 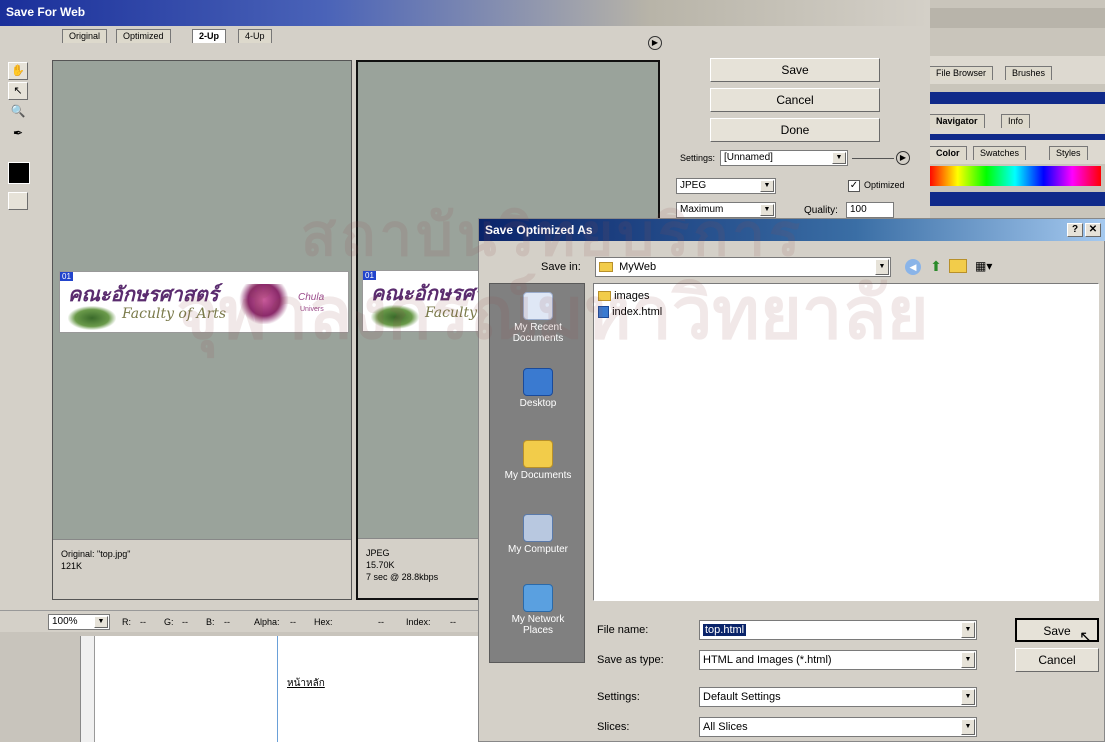 I want to click on quality-preset-value: Maximum, so click(x=702, y=209).